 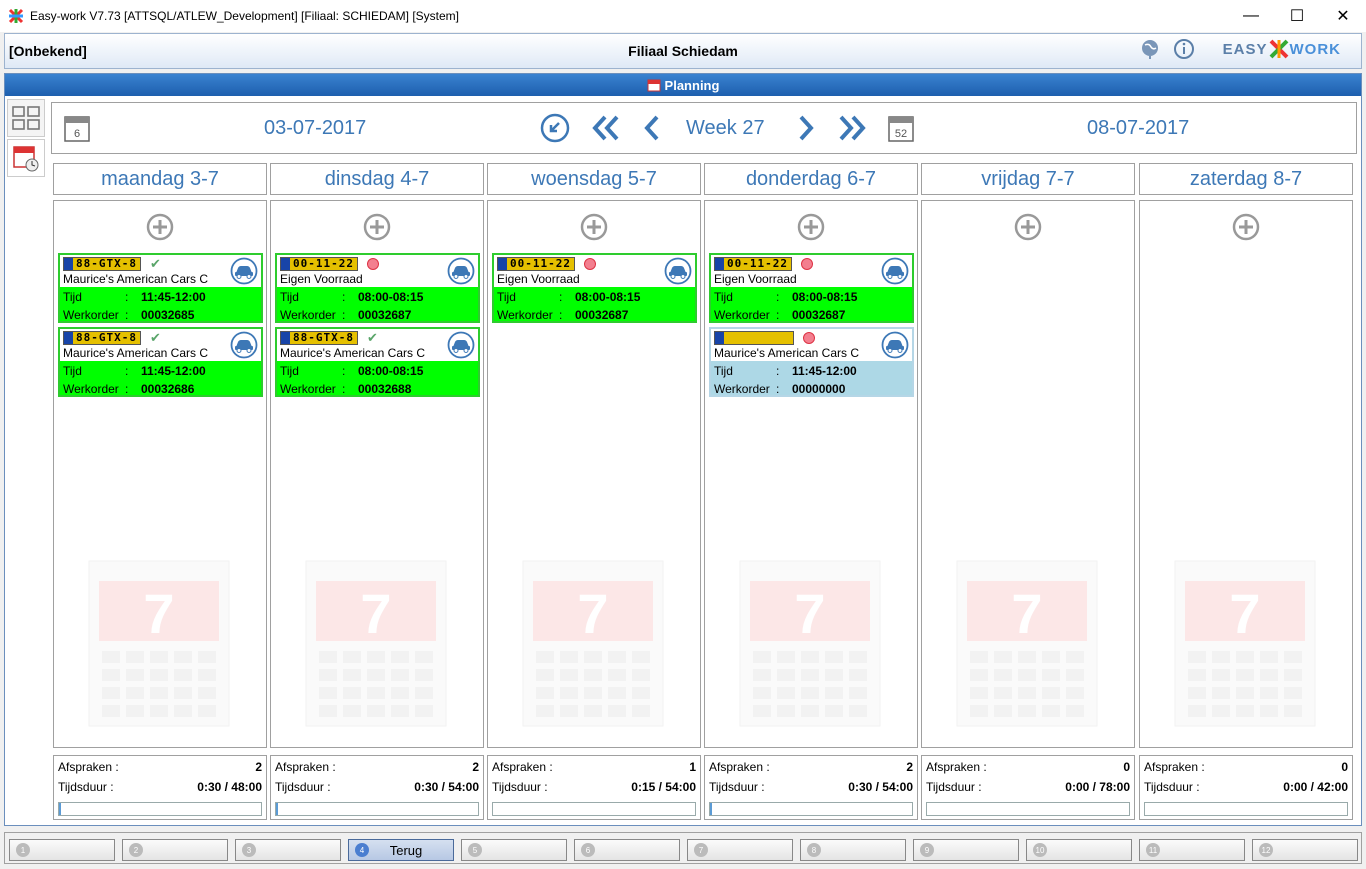 I want to click on license-plate: 00-11-22, so click(x=536, y=264).